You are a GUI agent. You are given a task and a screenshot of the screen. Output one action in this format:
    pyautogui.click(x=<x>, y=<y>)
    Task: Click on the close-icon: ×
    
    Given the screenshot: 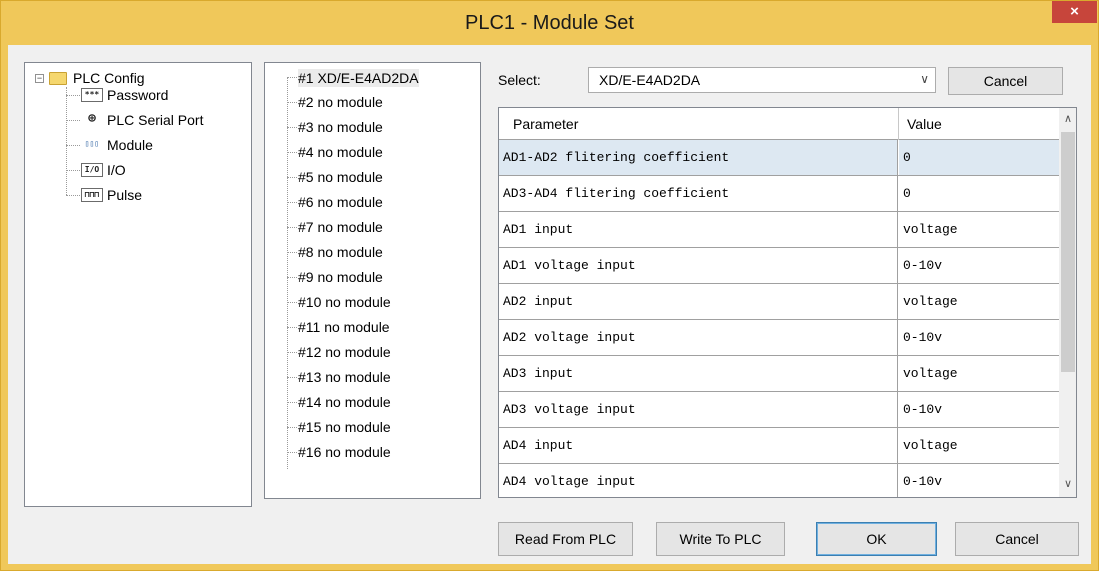 What is the action you would take?
    pyautogui.click(x=1074, y=11)
    